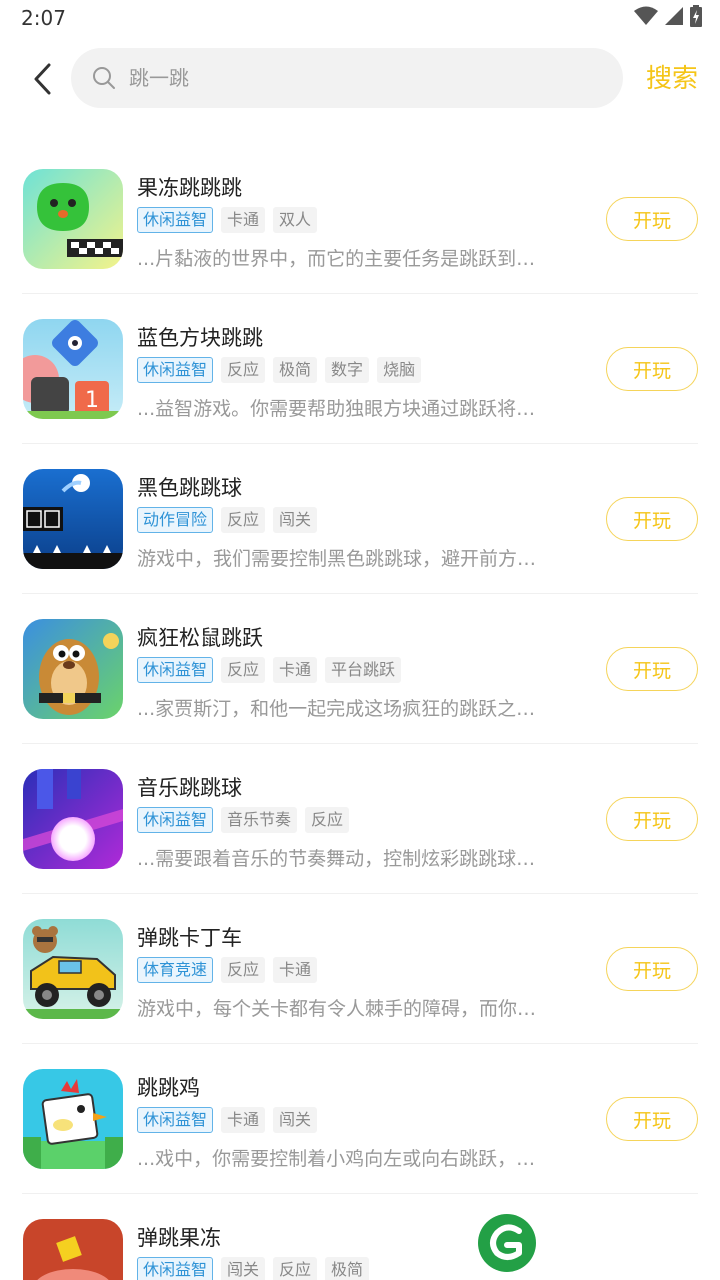 Image resolution: width=720 pixels, height=1280 pixels. What do you see at coordinates (73, 969) in the screenshot?
I see `kart-icon` at bounding box center [73, 969].